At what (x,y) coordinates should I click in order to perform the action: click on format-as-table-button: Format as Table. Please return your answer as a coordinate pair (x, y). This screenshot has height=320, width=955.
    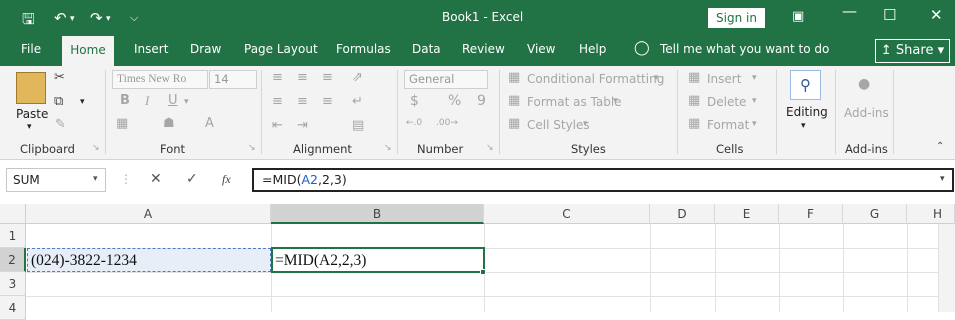
    Looking at the image, I should click on (574, 102).